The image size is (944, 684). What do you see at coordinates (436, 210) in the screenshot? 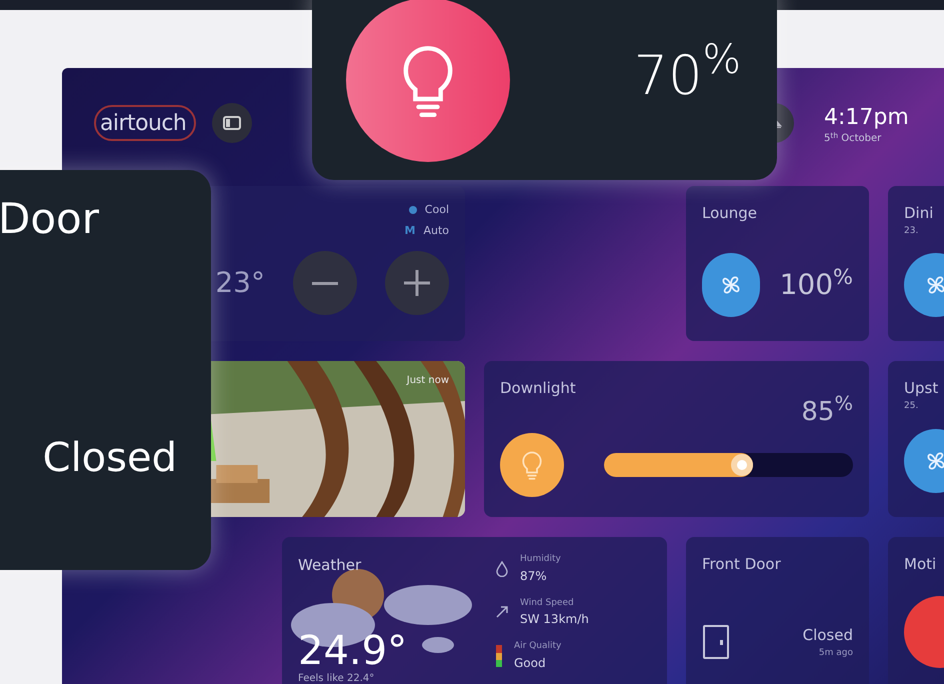
I see `mode-label: Cool` at bounding box center [436, 210].